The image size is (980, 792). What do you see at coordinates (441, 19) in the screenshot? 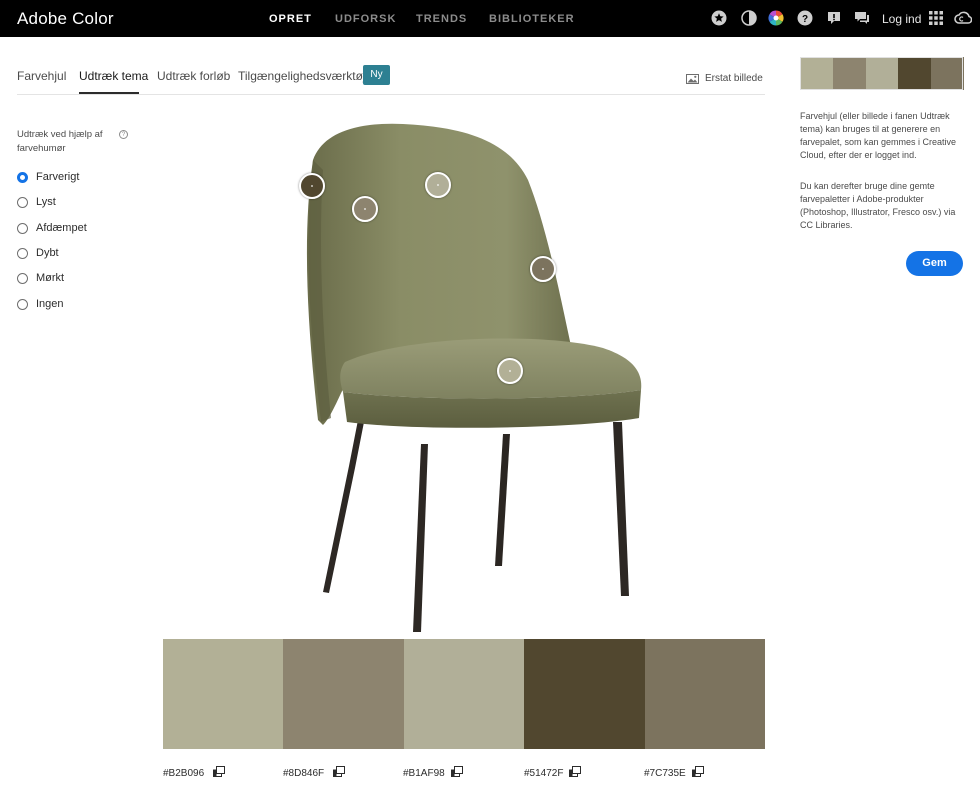
I see `nav-trends: TRENDS` at bounding box center [441, 19].